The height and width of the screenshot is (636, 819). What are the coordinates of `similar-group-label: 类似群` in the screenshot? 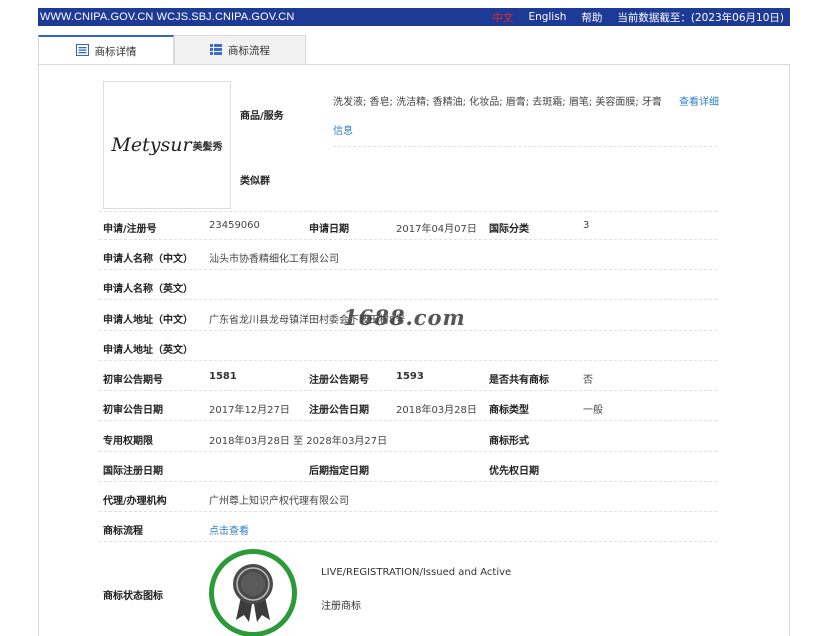 It's located at (255, 181).